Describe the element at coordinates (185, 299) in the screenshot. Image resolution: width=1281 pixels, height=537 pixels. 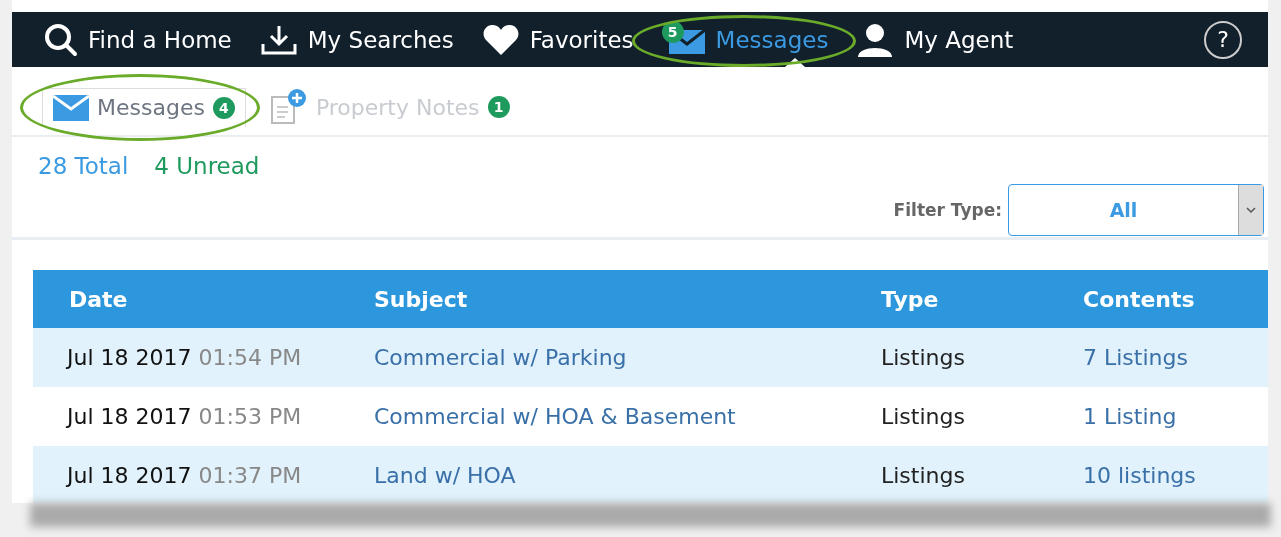
I see `column-header: Date` at that location.